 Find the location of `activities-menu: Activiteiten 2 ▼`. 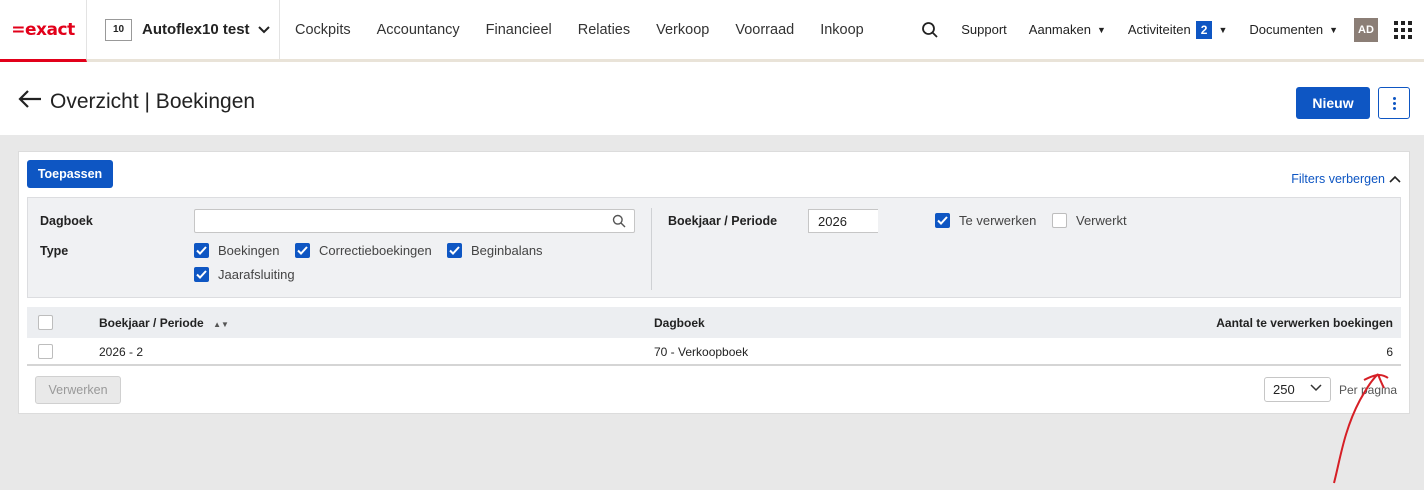

activities-menu: Activiteiten 2 ▼ is located at coordinates (1177, 29).